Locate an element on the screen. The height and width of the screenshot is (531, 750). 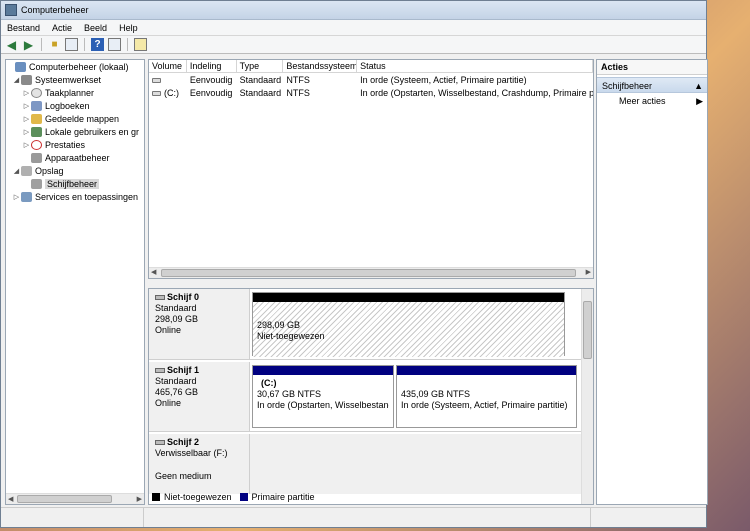
disk-1-info: Schijf 1 Standaard 465,76 GB Online is located at coordinates (199, 396).